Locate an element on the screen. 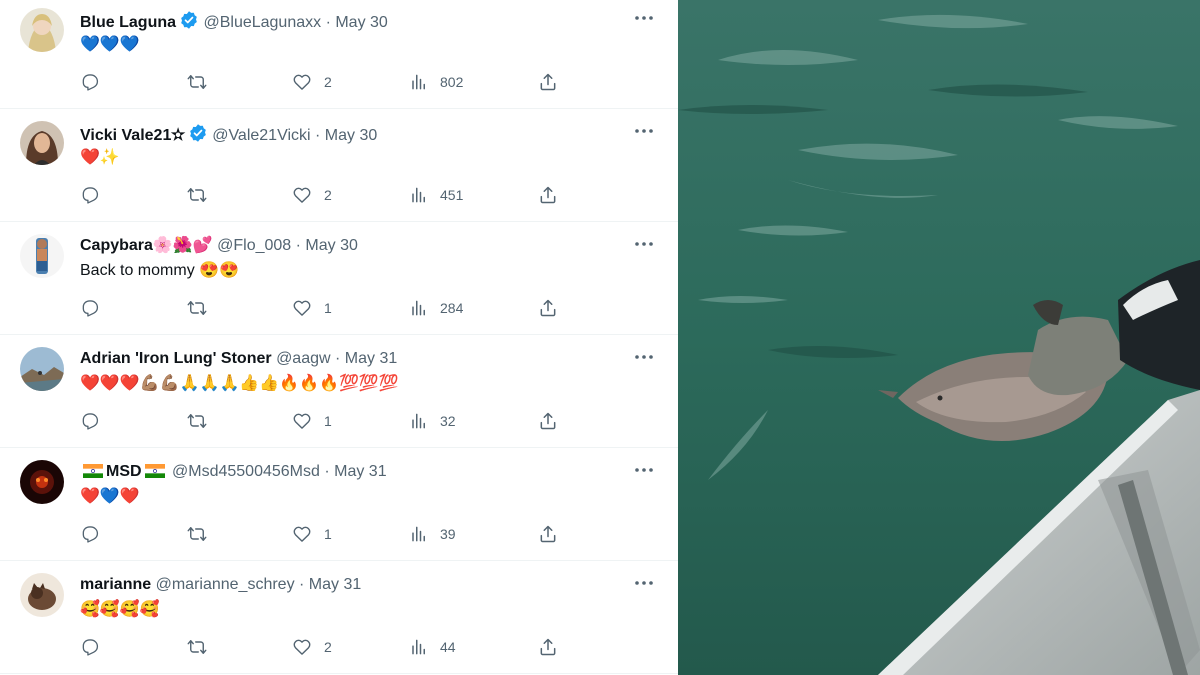  views-button: 802 is located at coordinates (435, 82).